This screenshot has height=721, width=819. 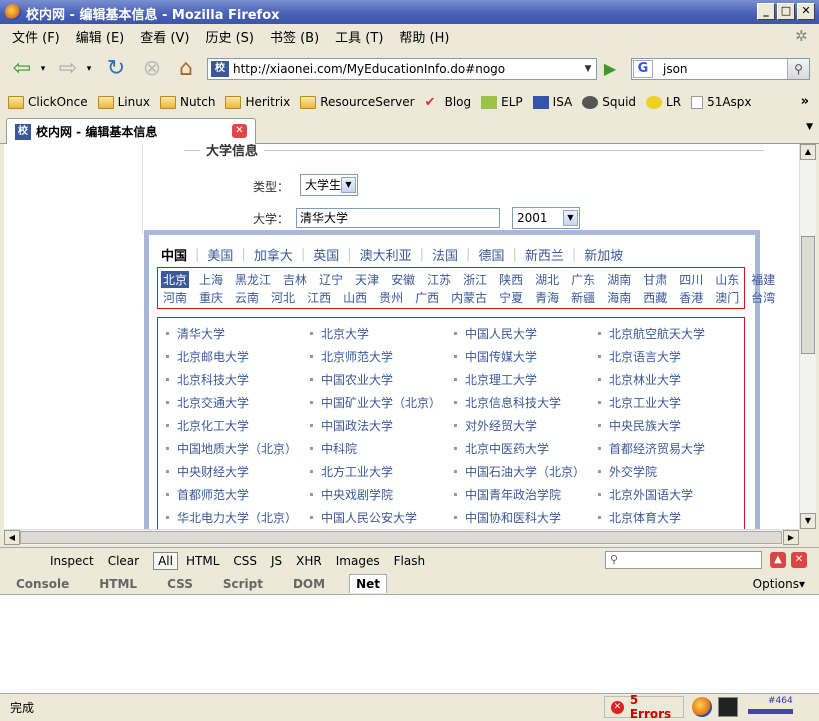 What do you see at coordinates (118, 584) in the screenshot?
I see `tab-html: HTML` at bounding box center [118, 584].